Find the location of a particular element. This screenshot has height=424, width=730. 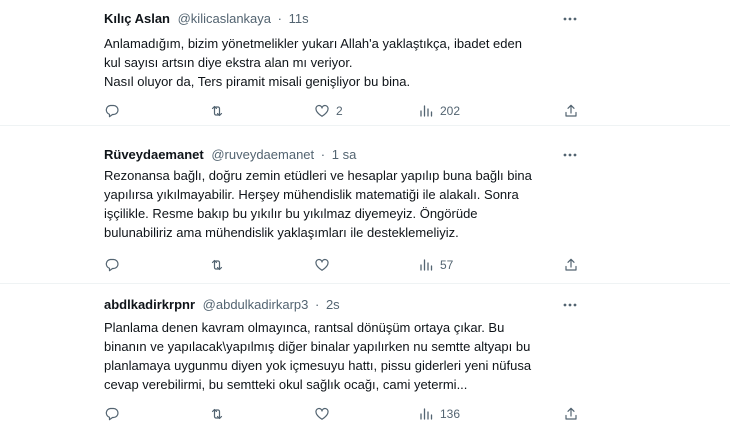

view-count: 57 is located at coordinates (447, 265).